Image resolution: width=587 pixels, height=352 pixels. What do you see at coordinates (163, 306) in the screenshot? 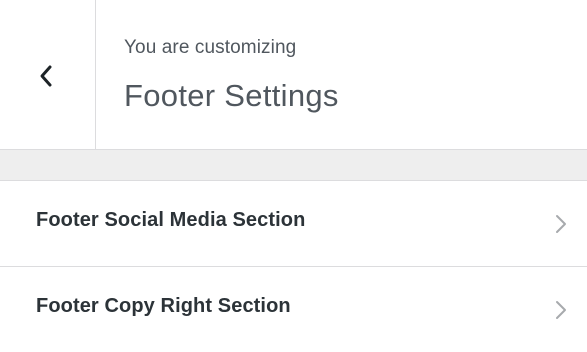
I see `section-label: Footer Copy Right Section` at bounding box center [163, 306].